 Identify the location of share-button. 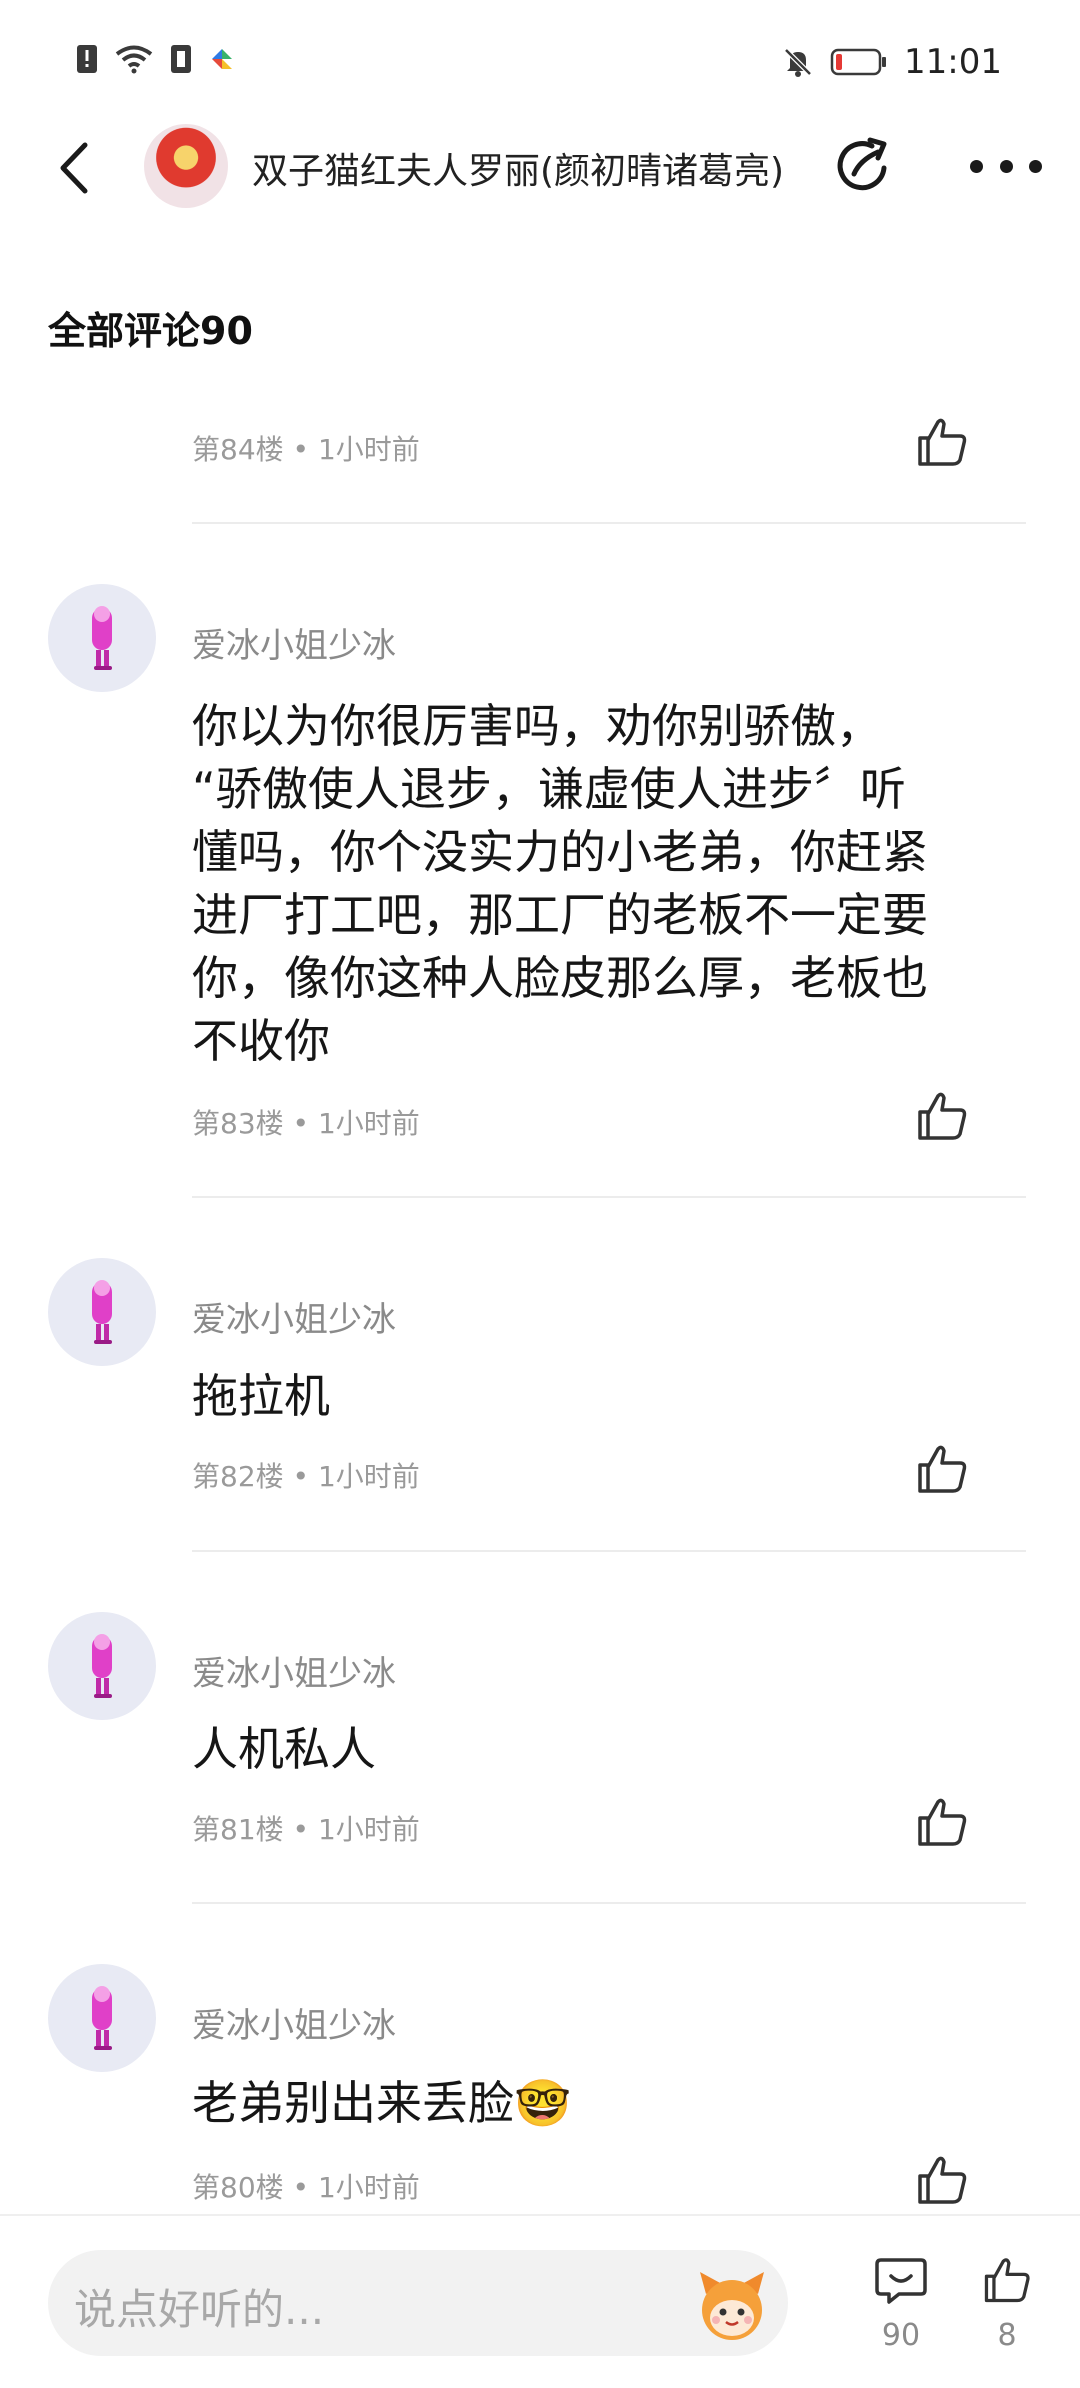
(864, 166).